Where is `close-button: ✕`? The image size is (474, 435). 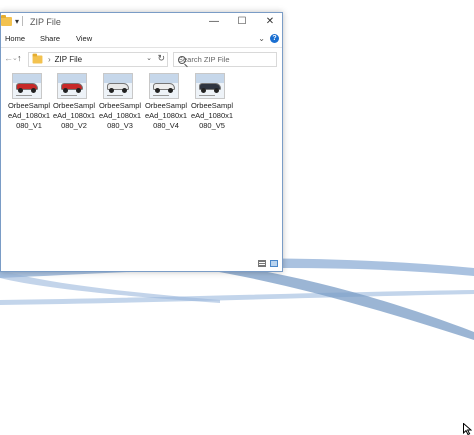
close-button: ✕ is located at coordinates (270, 22).